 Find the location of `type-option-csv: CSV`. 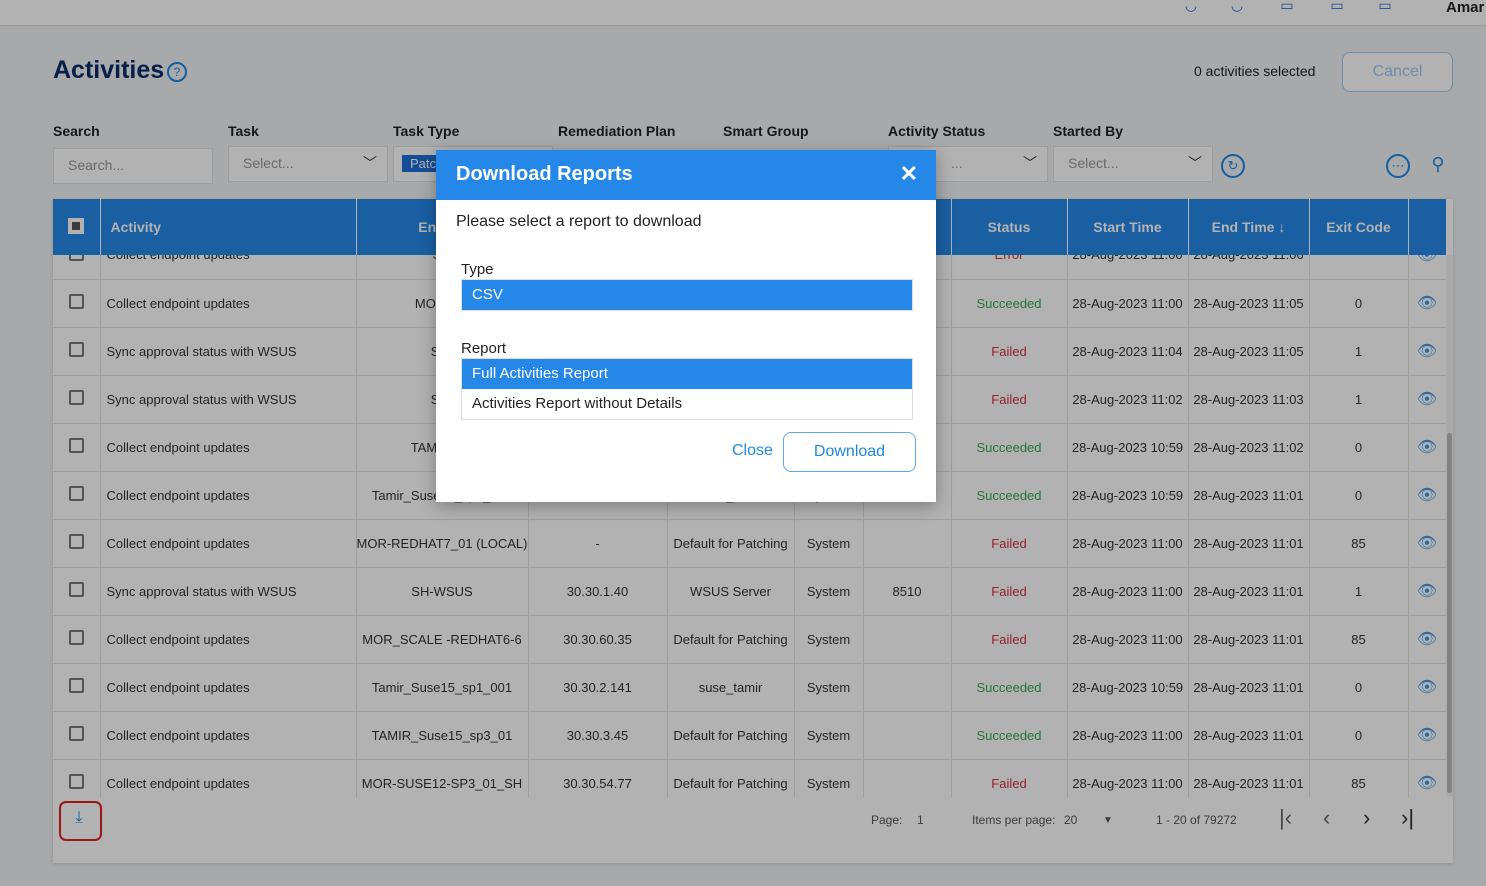

type-option-csv: CSV is located at coordinates (687, 295).